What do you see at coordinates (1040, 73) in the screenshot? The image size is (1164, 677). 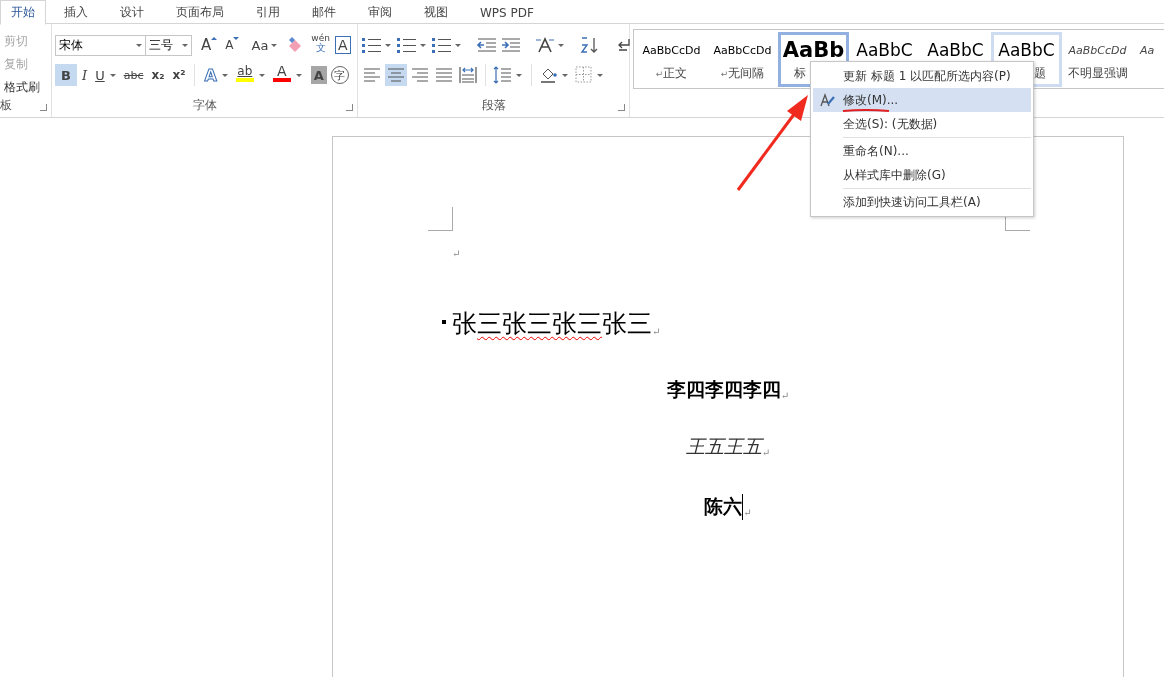 I see `style-name: 题` at bounding box center [1040, 73].